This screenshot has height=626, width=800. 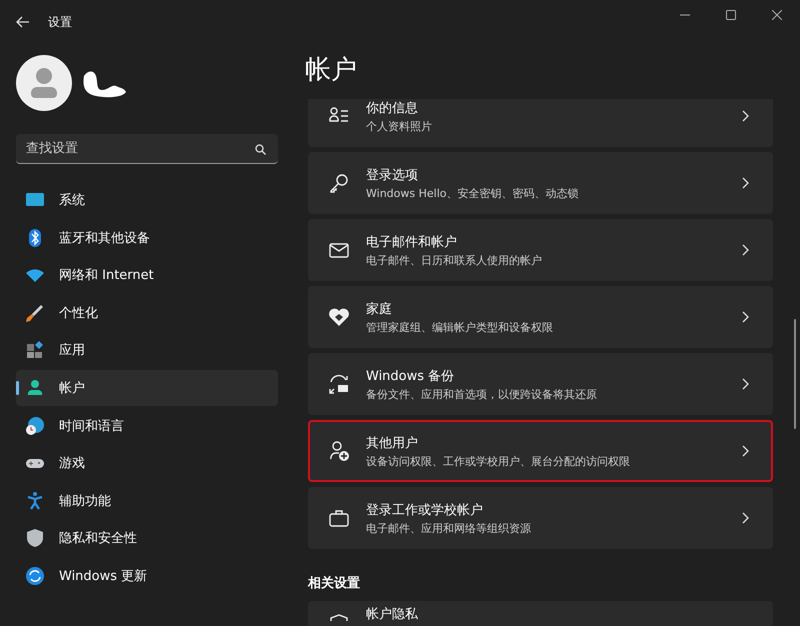 I want to click on backup-icon, so click(x=339, y=384).